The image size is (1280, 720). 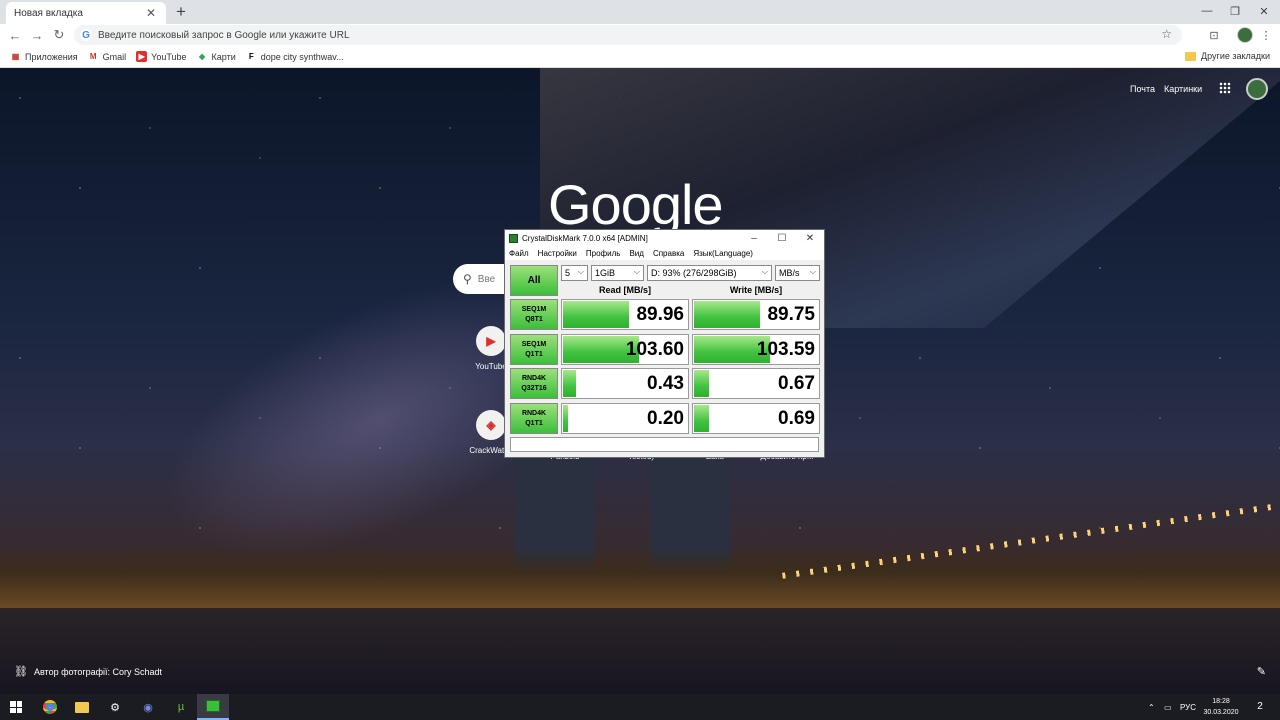 I want to click on test-size-select: 1GiB ⌵, so click(x=617, y=273).